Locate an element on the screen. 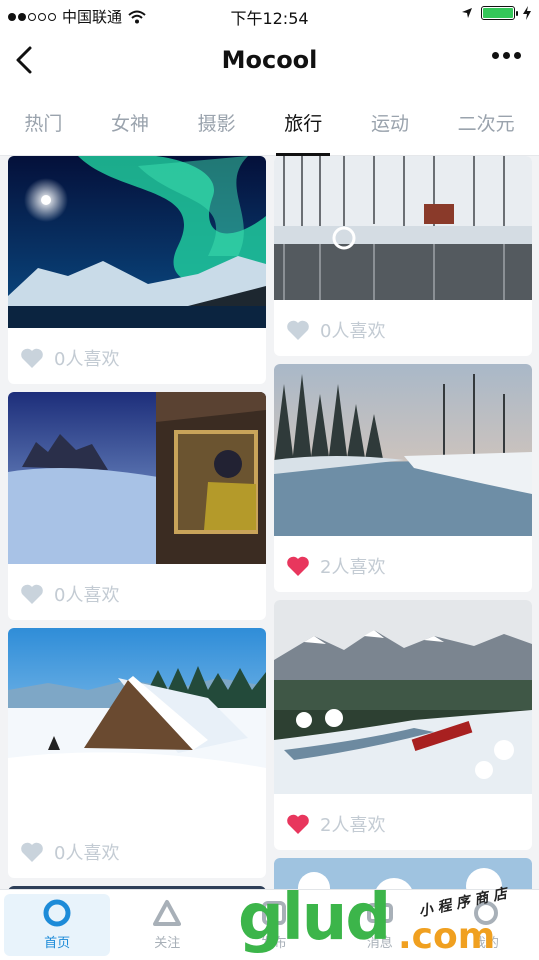  battery-icon is located at coordinates (499, 13).